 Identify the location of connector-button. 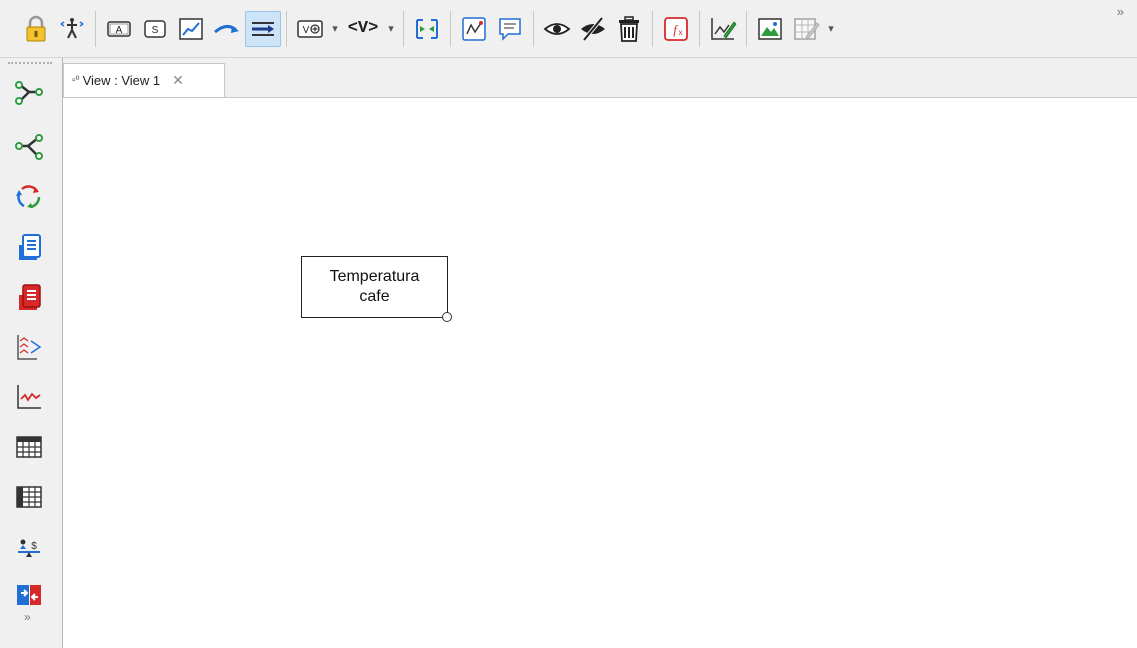
(263, 28).